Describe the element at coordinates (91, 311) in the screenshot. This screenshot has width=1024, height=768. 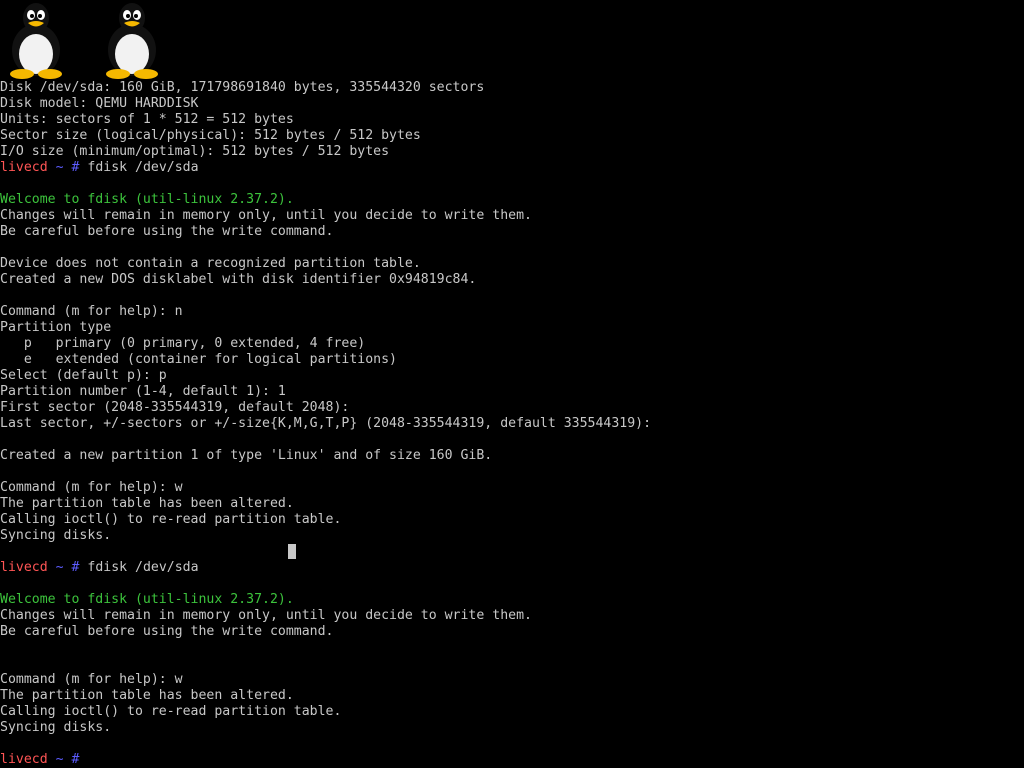
I see `output-line: Command (m for help): n` at that location.